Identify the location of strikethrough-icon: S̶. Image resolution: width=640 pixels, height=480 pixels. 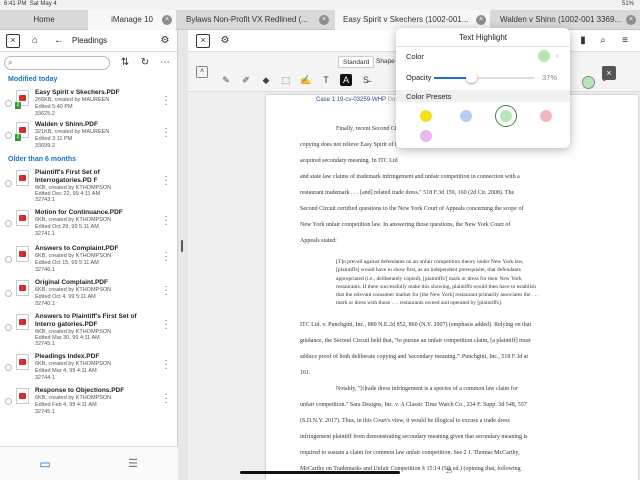
(366, 80).